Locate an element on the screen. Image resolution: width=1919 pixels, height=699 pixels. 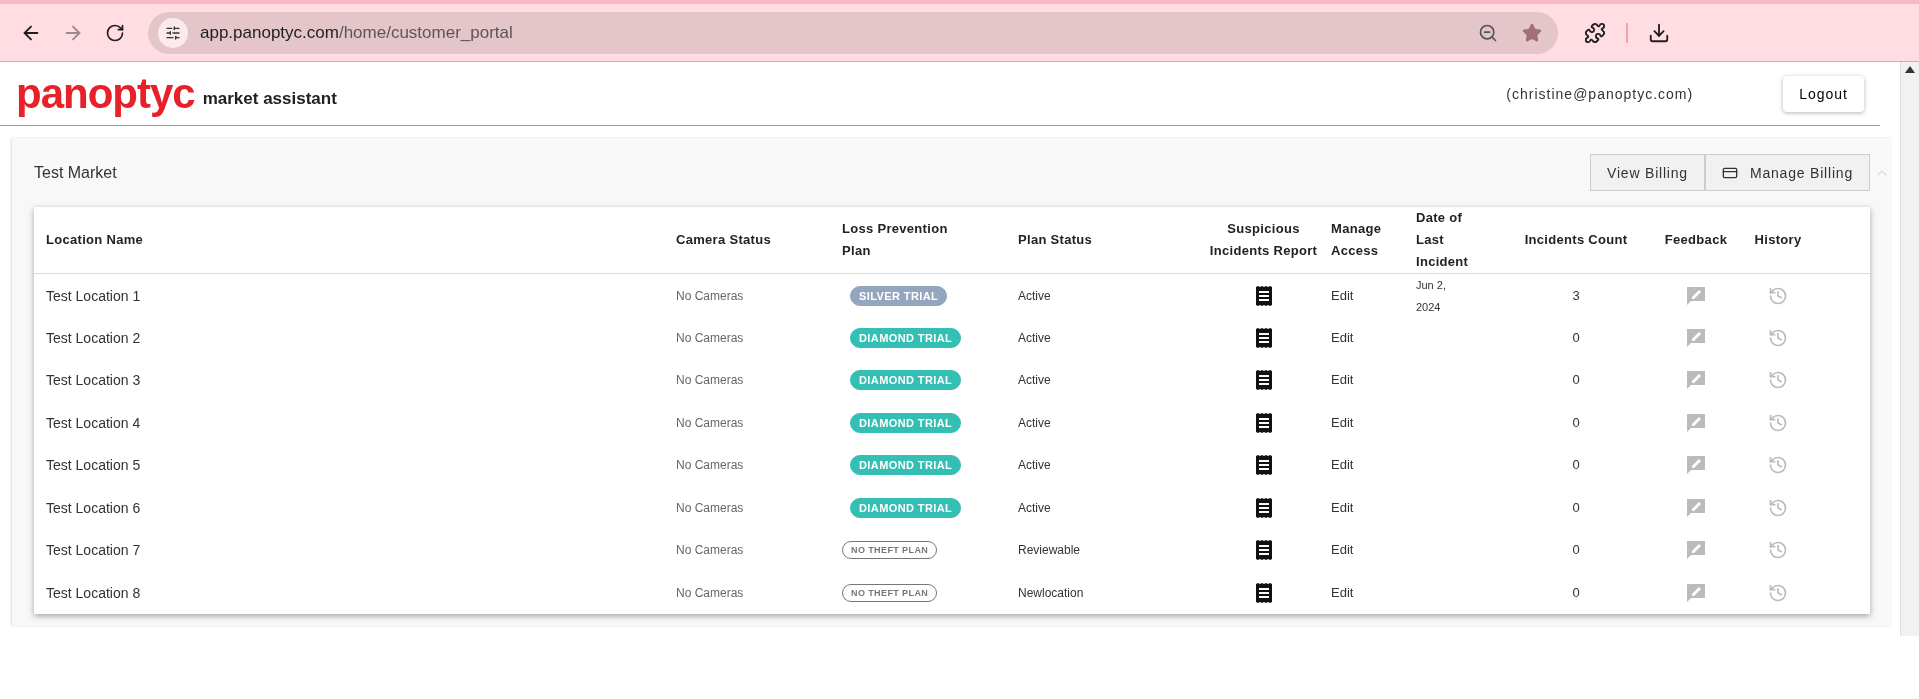
last-incident-date: Jun 2, 2024 is located at coordinates (1431, 296).